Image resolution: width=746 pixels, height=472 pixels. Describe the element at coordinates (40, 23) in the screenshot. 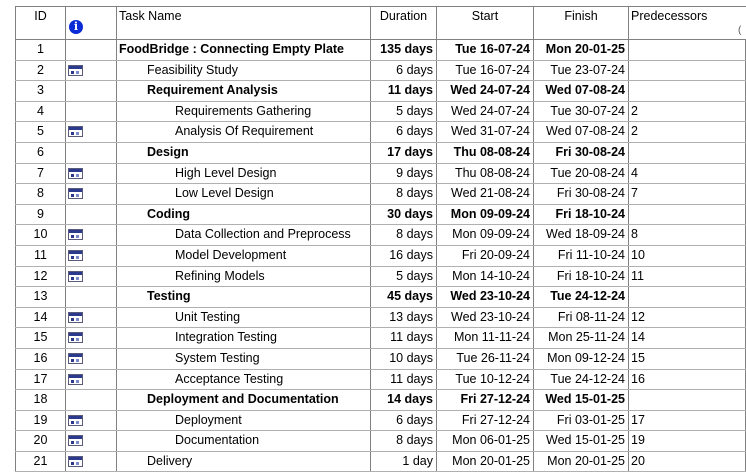

I see `column-header-id: ID` at that location.